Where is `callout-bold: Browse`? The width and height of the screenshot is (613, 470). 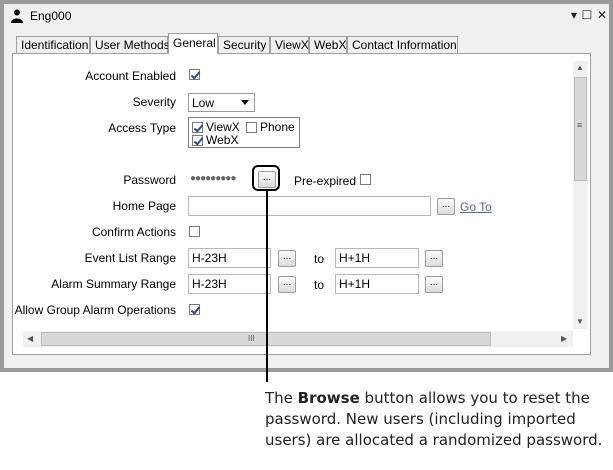 callout-bold: Browse is located at coordinates (328, 398).